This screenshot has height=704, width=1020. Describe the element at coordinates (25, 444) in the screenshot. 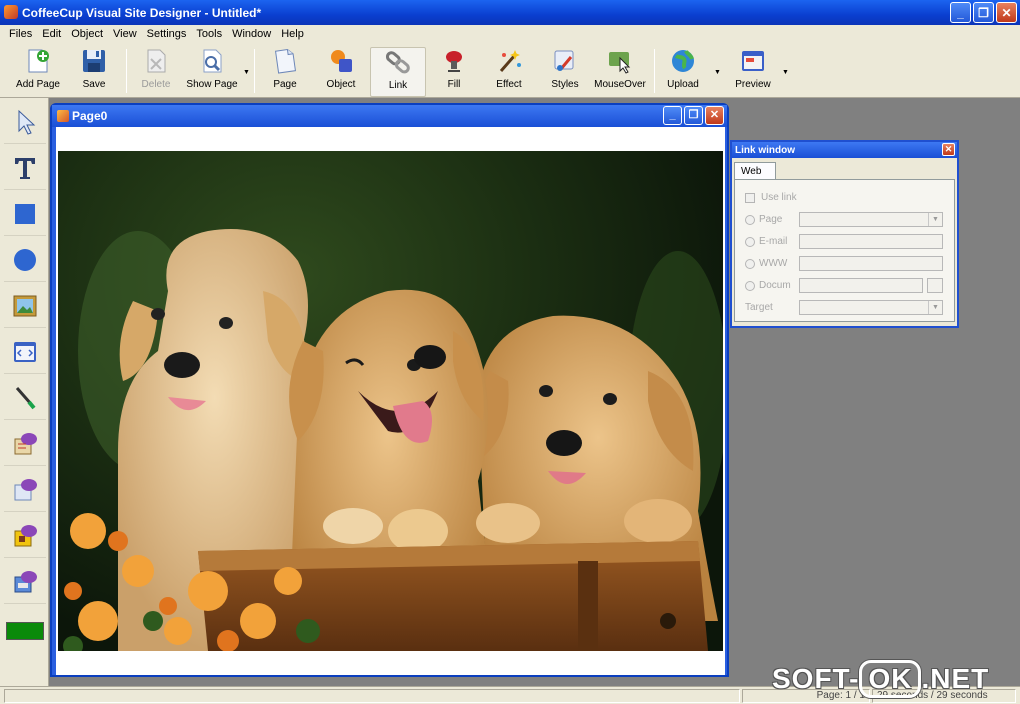

I see `form-tool` at that location.